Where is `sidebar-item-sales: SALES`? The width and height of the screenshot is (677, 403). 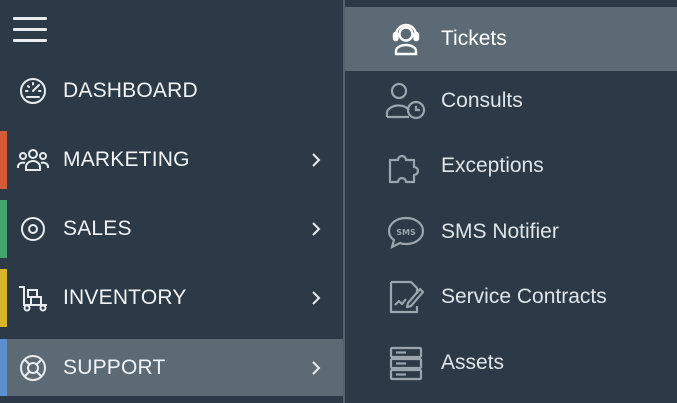 sidebar-item-sales: SALES is located at coordinates (171, 229).